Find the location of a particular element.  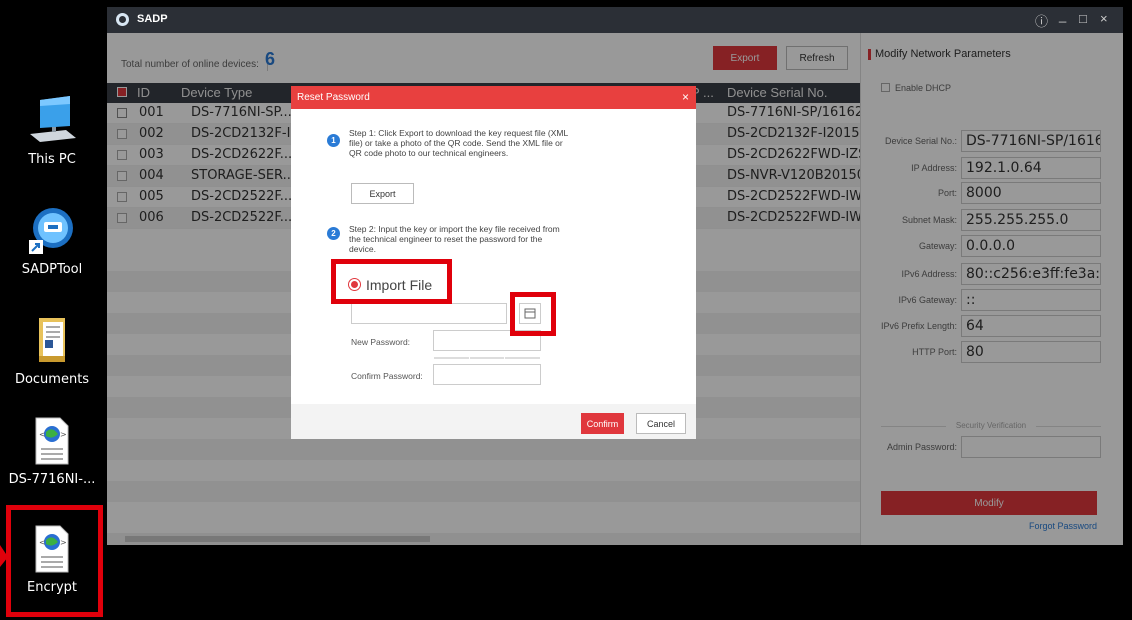

dialog-footer: Confirm Cancel is located at coordinates (493, 421).